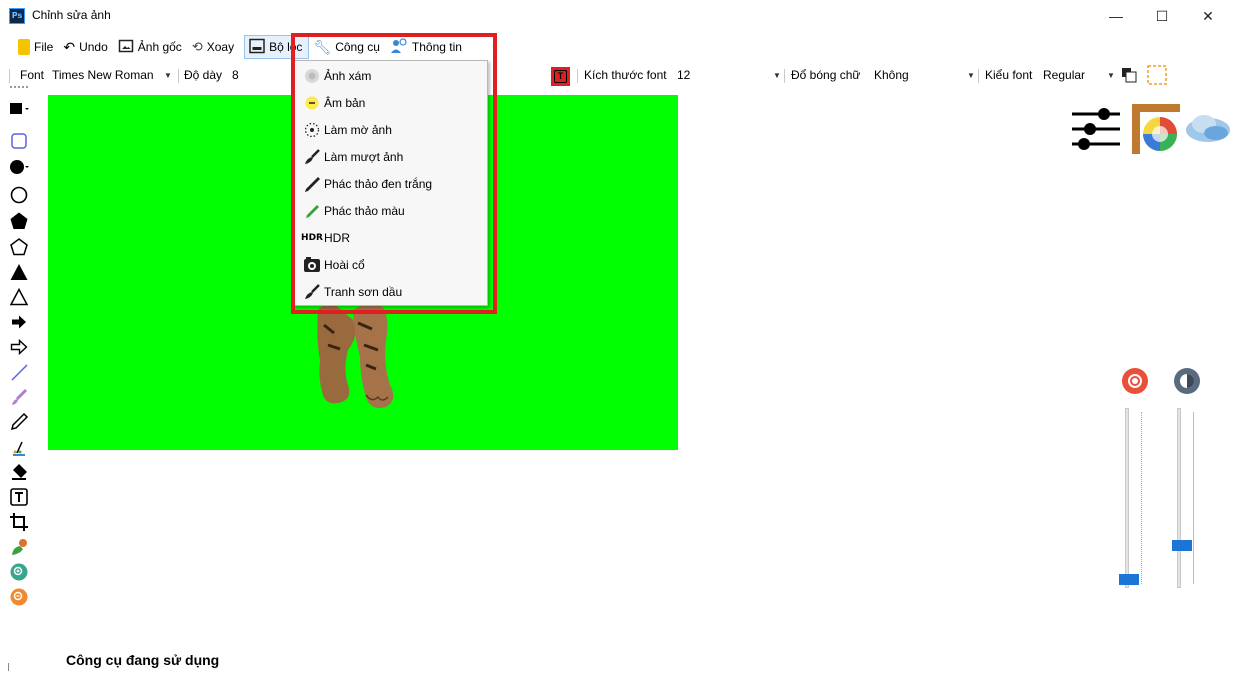  I want to click on crop-tool, so click(19, 522).